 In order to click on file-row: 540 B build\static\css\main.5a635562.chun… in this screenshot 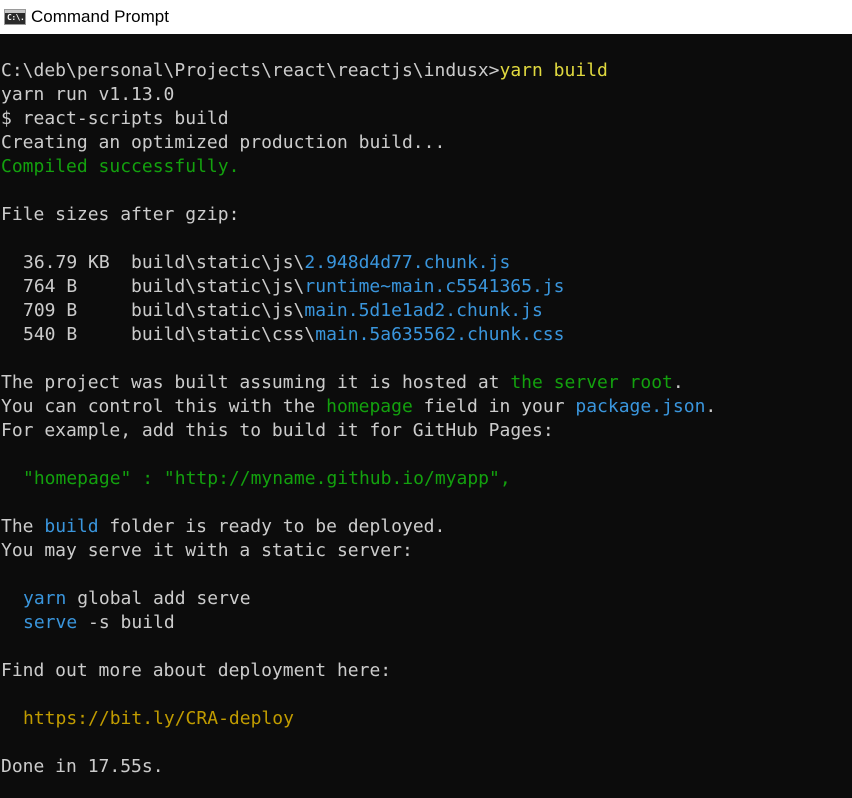, I will do `click(426, 335)`.